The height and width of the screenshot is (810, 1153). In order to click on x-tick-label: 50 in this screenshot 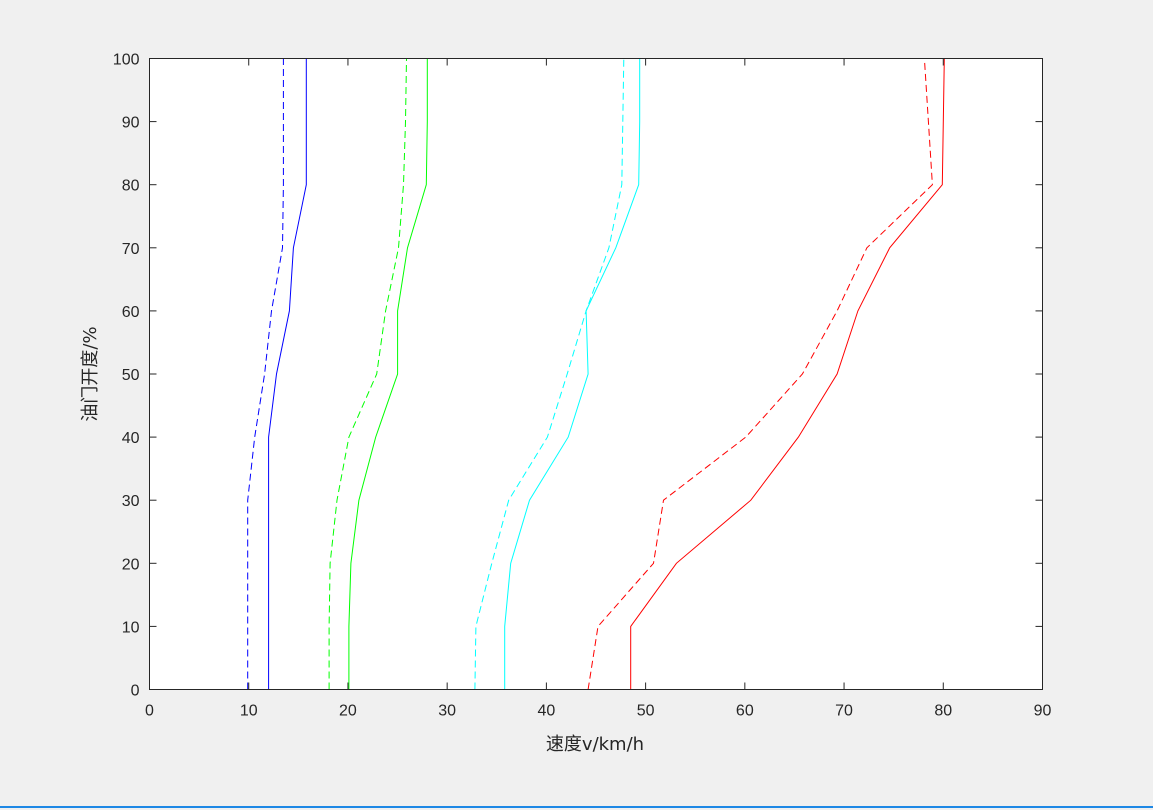, I will do `click(646, 711)`.